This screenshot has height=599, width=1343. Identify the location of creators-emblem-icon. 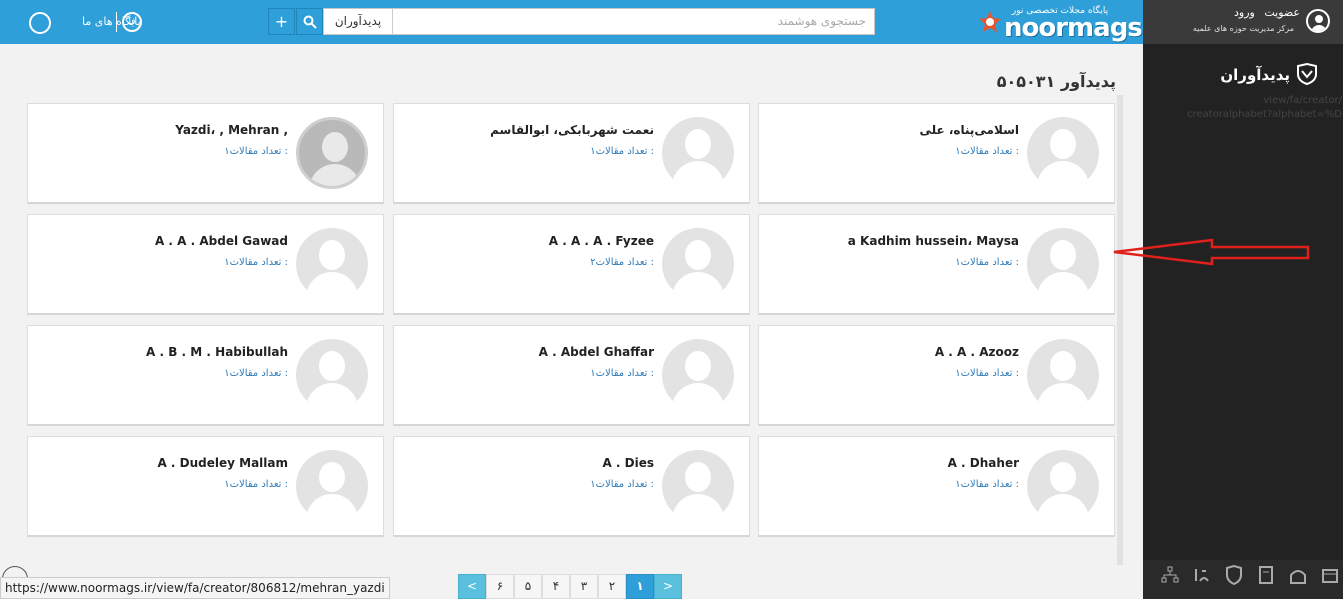
(1307, 74).